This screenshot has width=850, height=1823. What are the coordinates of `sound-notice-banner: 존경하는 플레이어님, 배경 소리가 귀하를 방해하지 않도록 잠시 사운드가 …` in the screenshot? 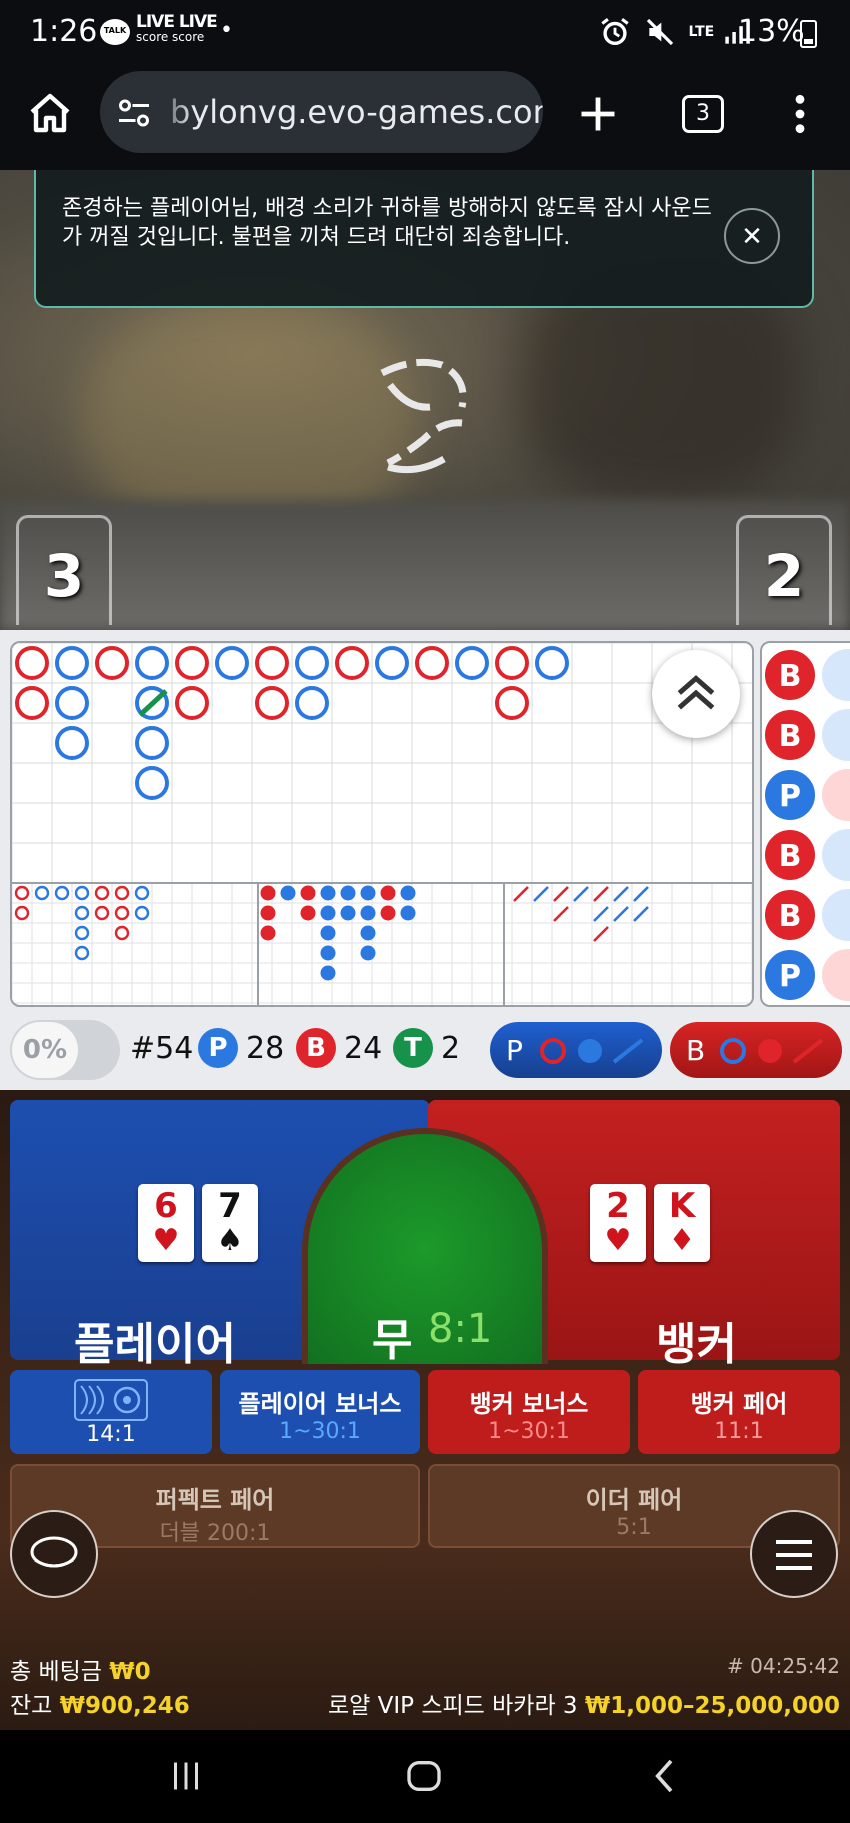 It's located at (424, 239).